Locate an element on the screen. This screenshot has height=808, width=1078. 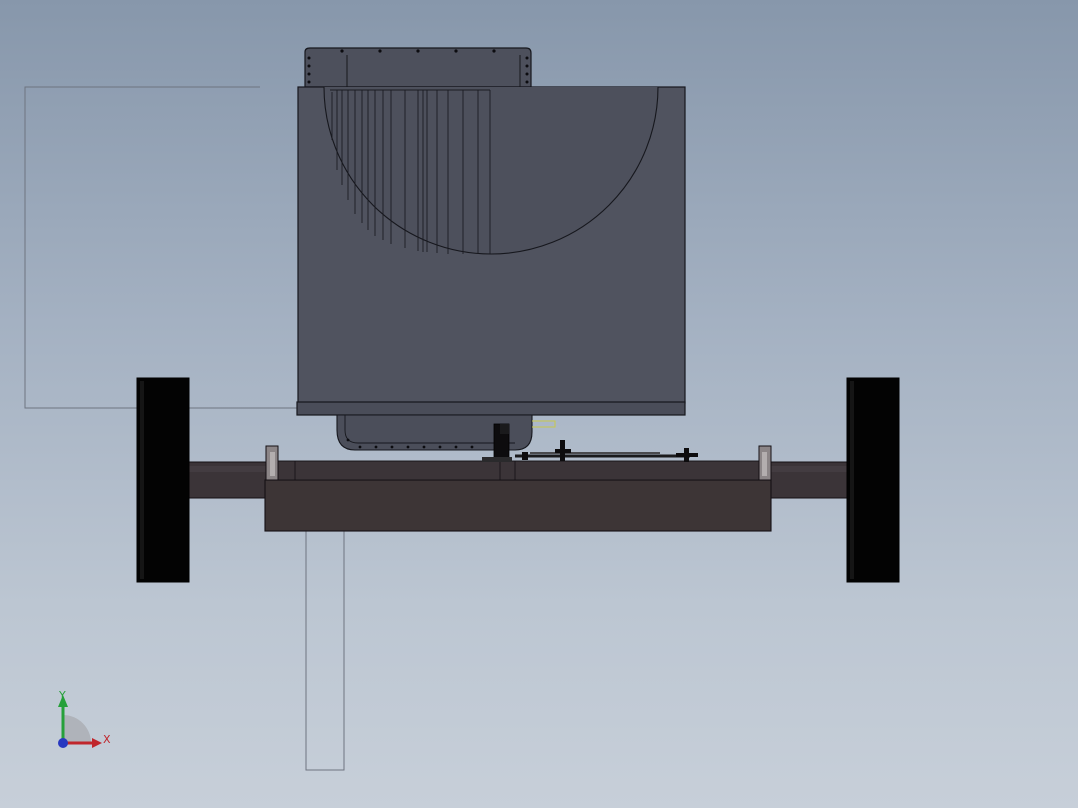
y-axis-label: Y is located at coordinates (62, 695).